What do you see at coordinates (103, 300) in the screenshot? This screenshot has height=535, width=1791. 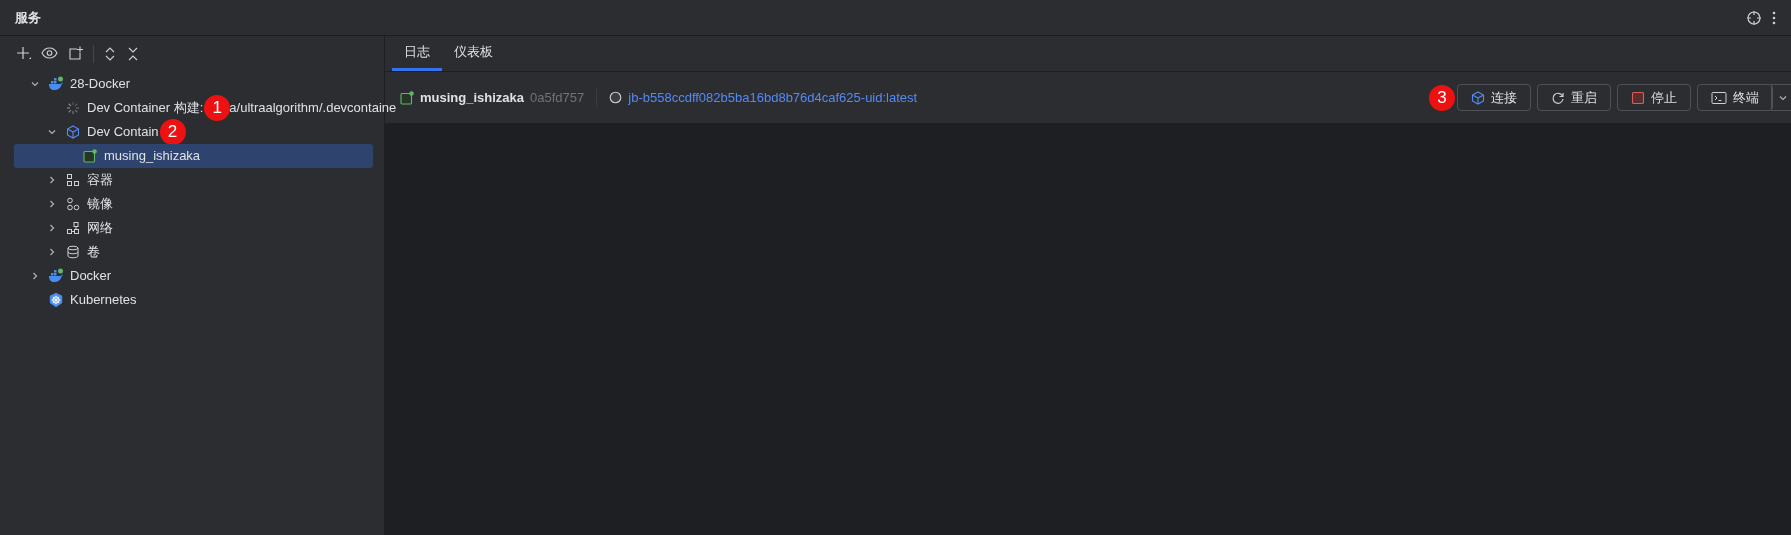 I see `tree-item-label: Kubernetes` at bounding box center [103, 300].